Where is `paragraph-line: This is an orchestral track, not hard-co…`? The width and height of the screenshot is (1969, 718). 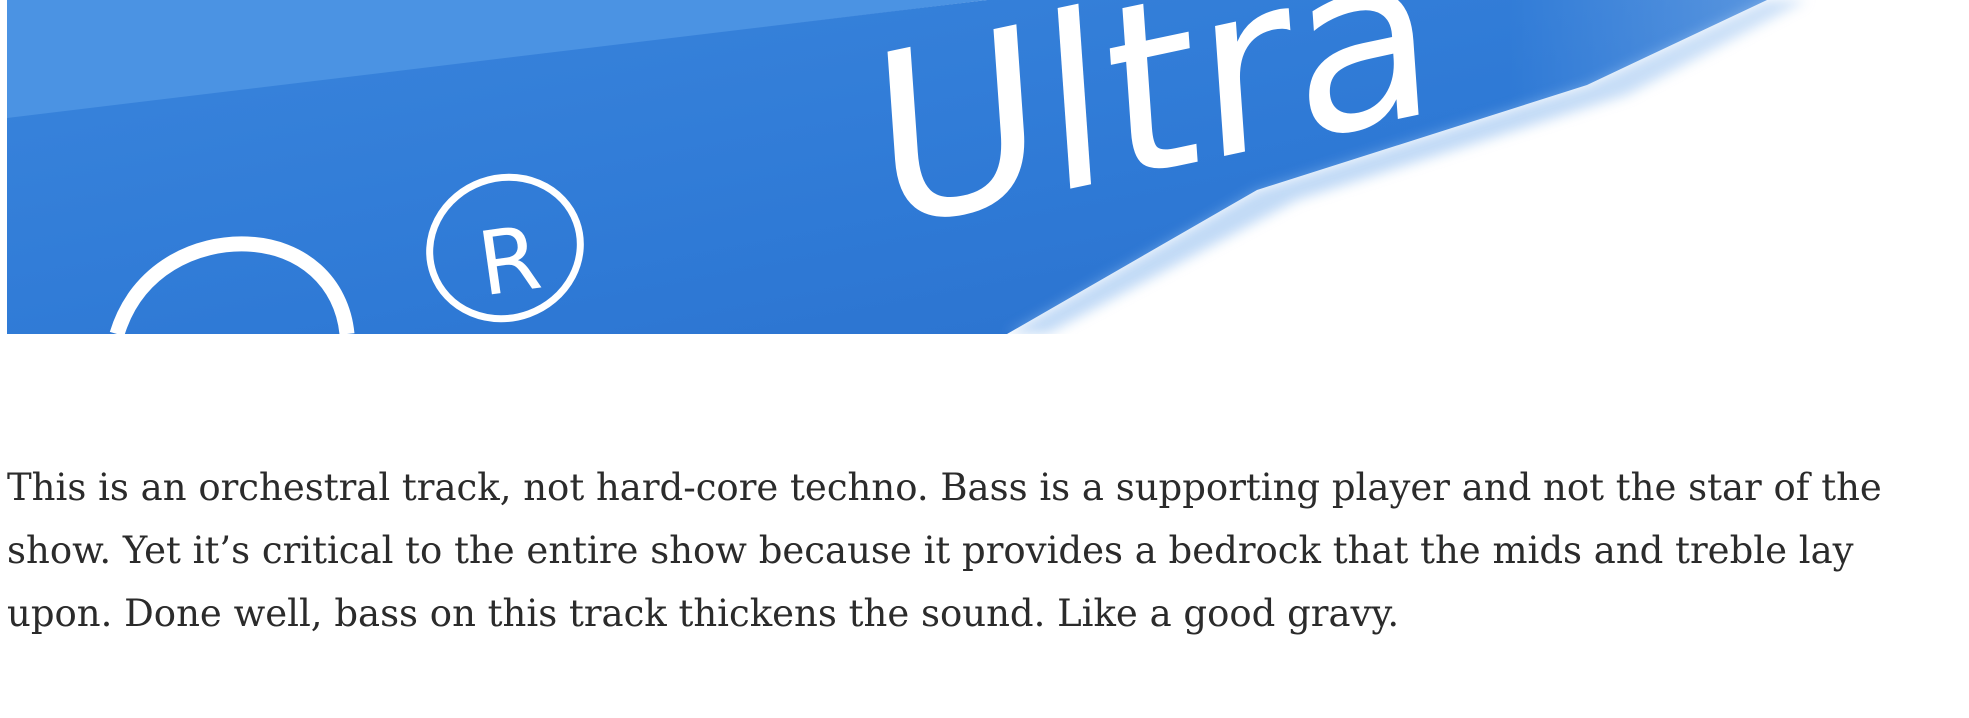
paragraph-line: This is an orchestral track, not hard-co… is located at coordinates (944, 487).